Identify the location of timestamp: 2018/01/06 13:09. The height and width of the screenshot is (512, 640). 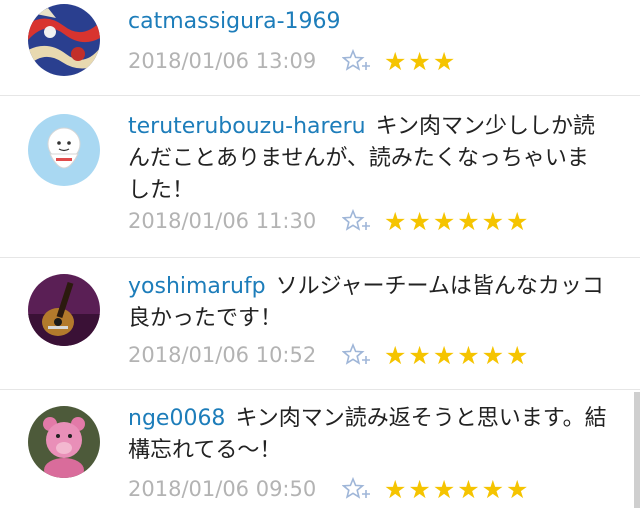
(222, 61).